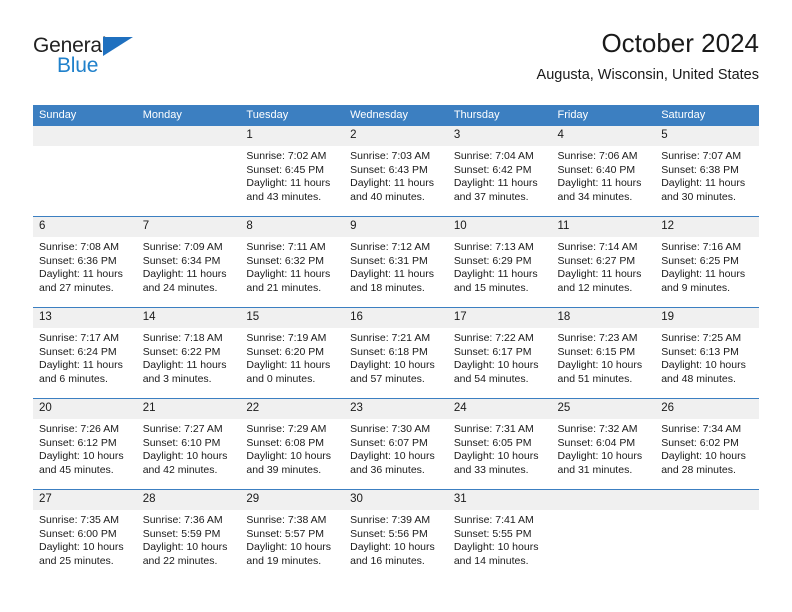 The height and width of the screenshot is (612, 792). I want to click on sunrise-text: Sunrise: 7:23 AM, so click(597, 338).